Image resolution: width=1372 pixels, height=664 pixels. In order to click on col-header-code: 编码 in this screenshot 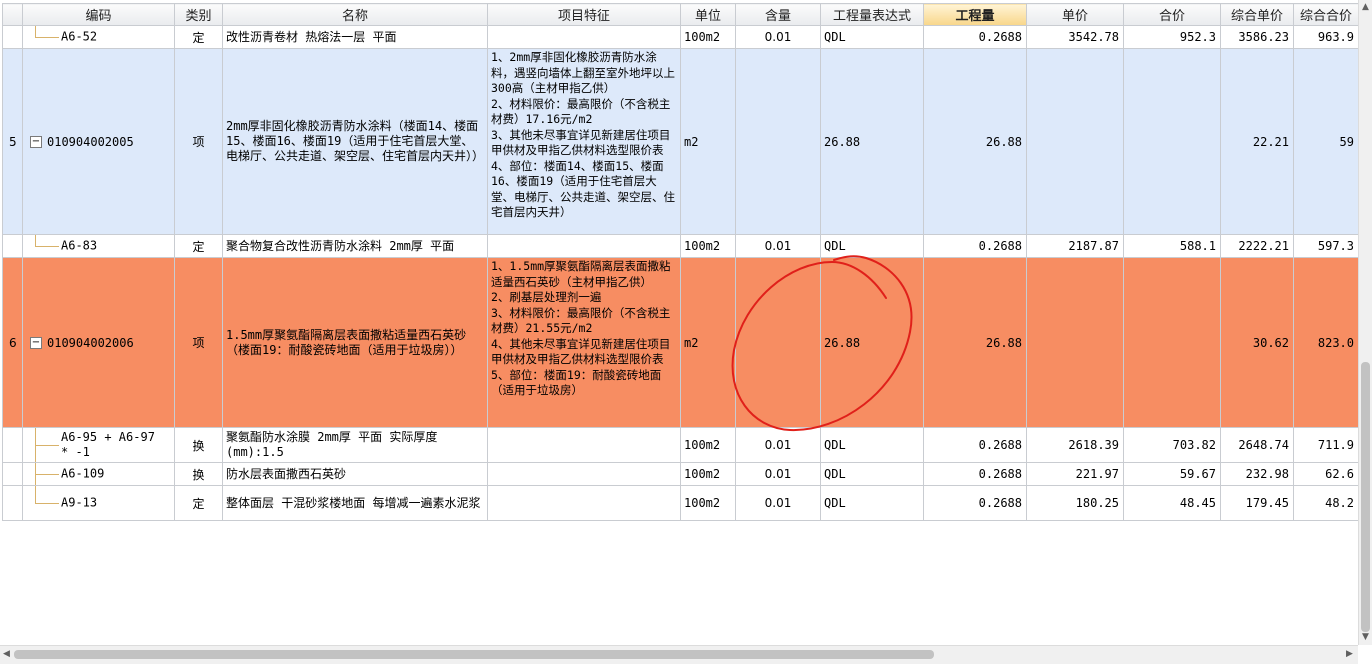, I will do `click(98, 14)`.